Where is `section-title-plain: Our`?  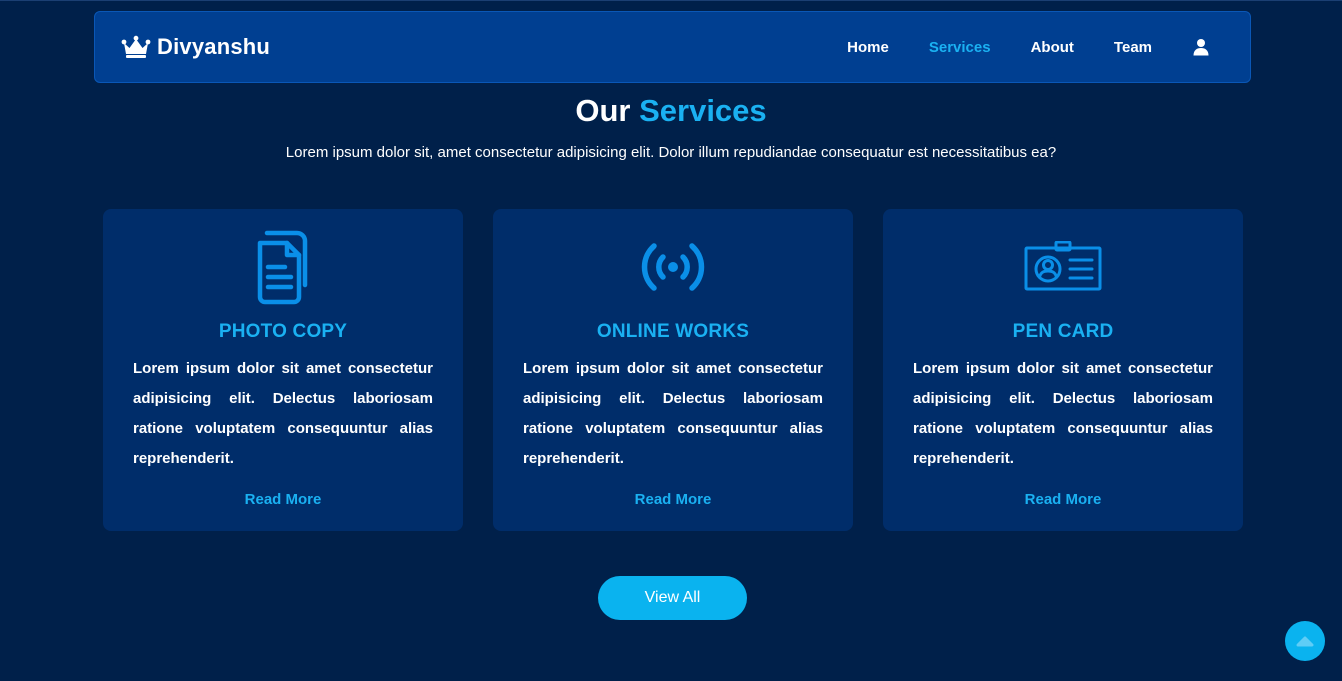 section-title-plain: Our is located at coordinates (603, 110).